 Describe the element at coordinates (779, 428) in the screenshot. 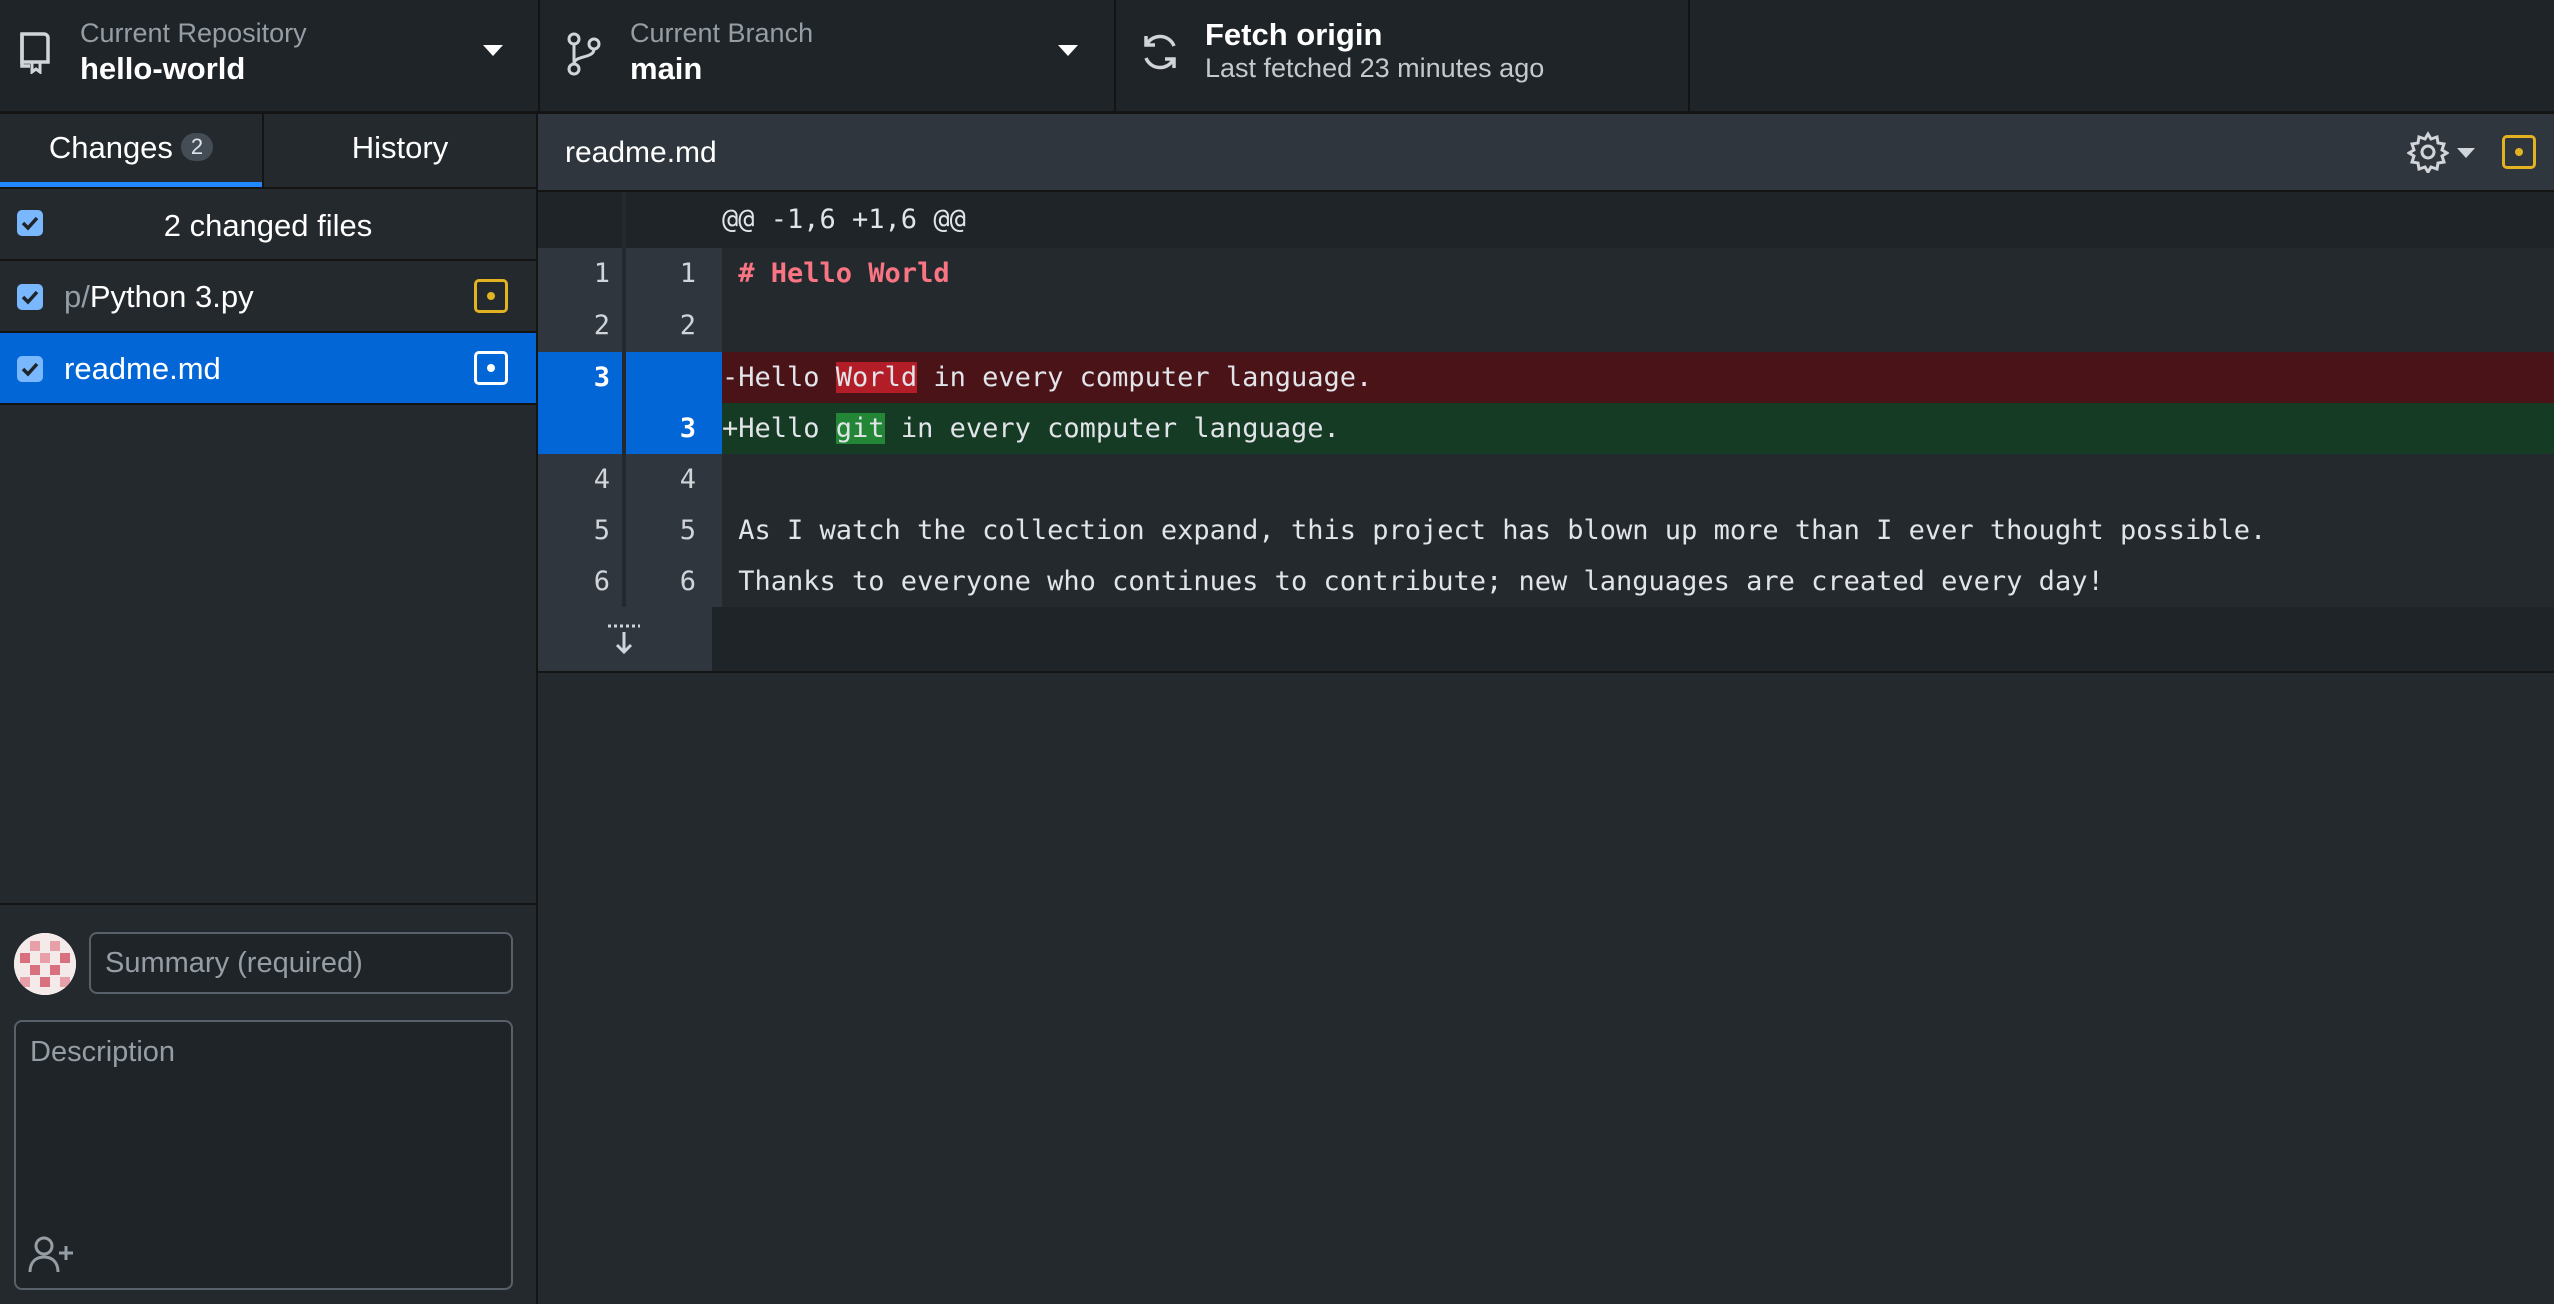

I see `line-prefix: +Hello` at that location.